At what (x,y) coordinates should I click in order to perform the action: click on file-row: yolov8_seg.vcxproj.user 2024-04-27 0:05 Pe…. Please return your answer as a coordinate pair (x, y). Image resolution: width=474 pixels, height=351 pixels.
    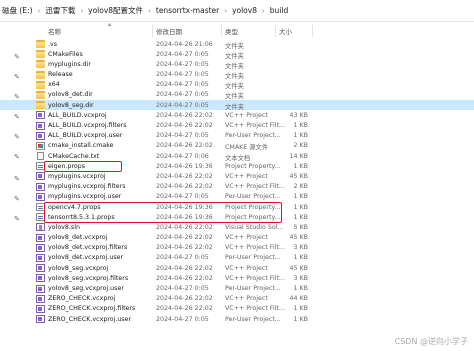
    Looking at the image, I should click on (237, 289).